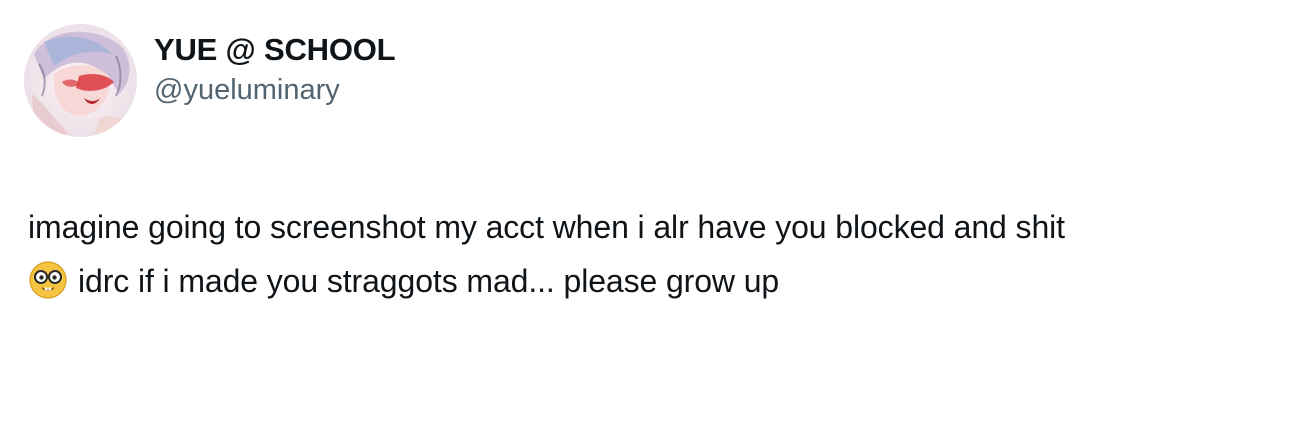  What do you see at coordinates (275, 50) in the screenshot?
I see `display-name: YUE @ SCHOOL` at bounding box center [275, 50].